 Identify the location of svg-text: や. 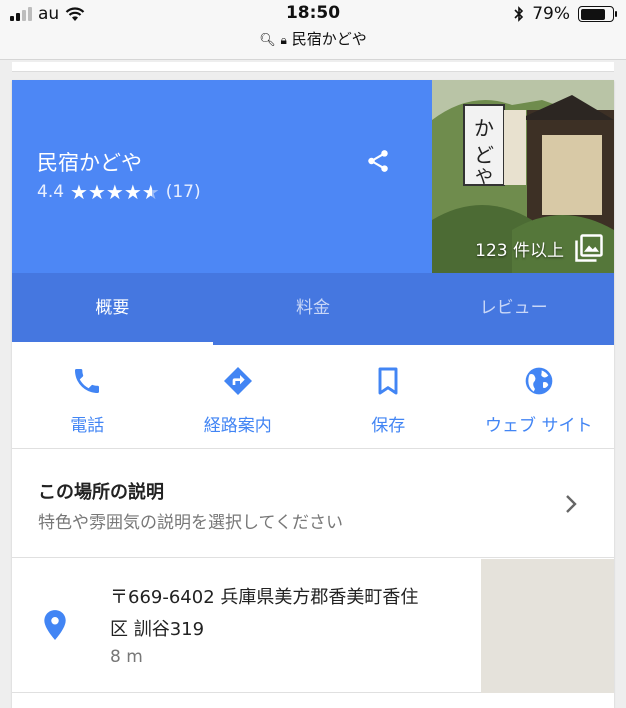
(484, 177).